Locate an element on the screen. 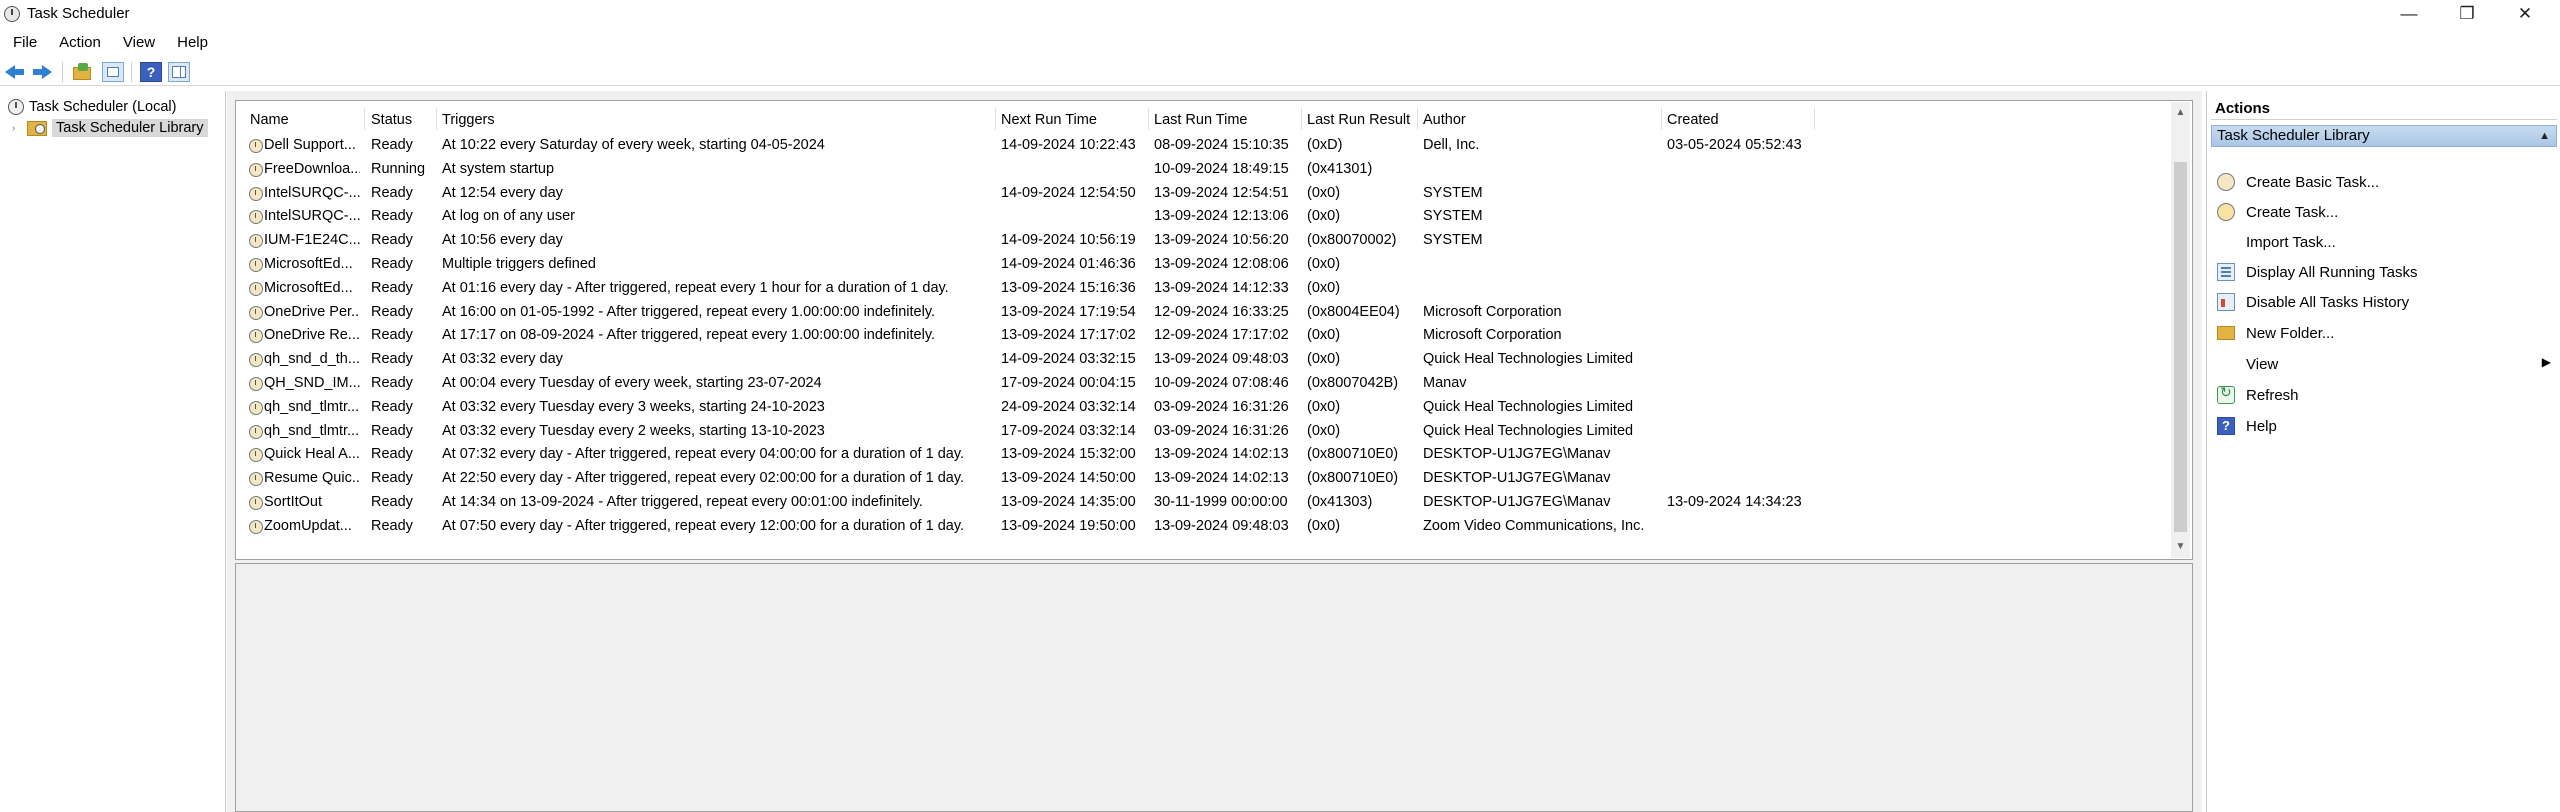  maximize-button: ❐ is located at coordinates (2467, 14).